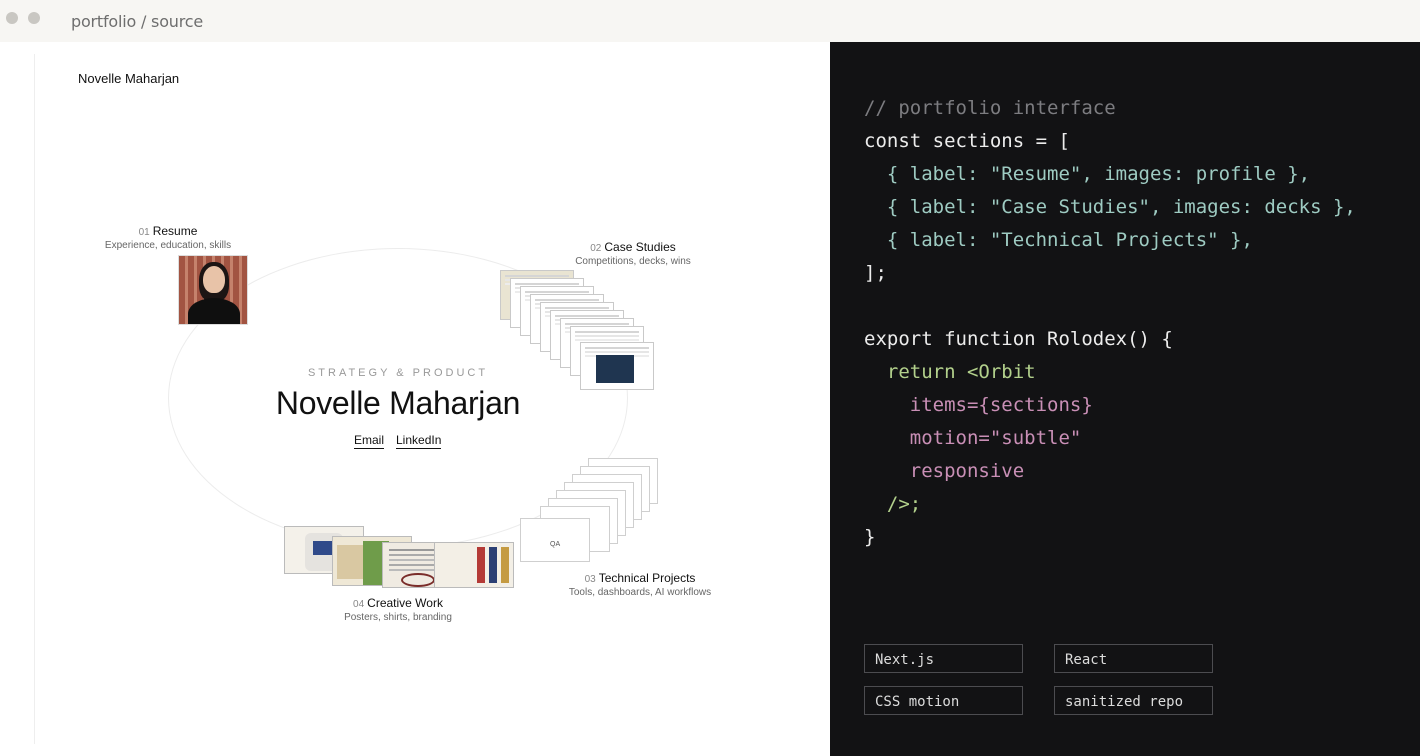 Image resolution: width=1420 pixels, height=756 pixels. What do you see at coordinates (359, 604) in the screenshot?
I see `section-number: 04` at bounding box center [359, 604].